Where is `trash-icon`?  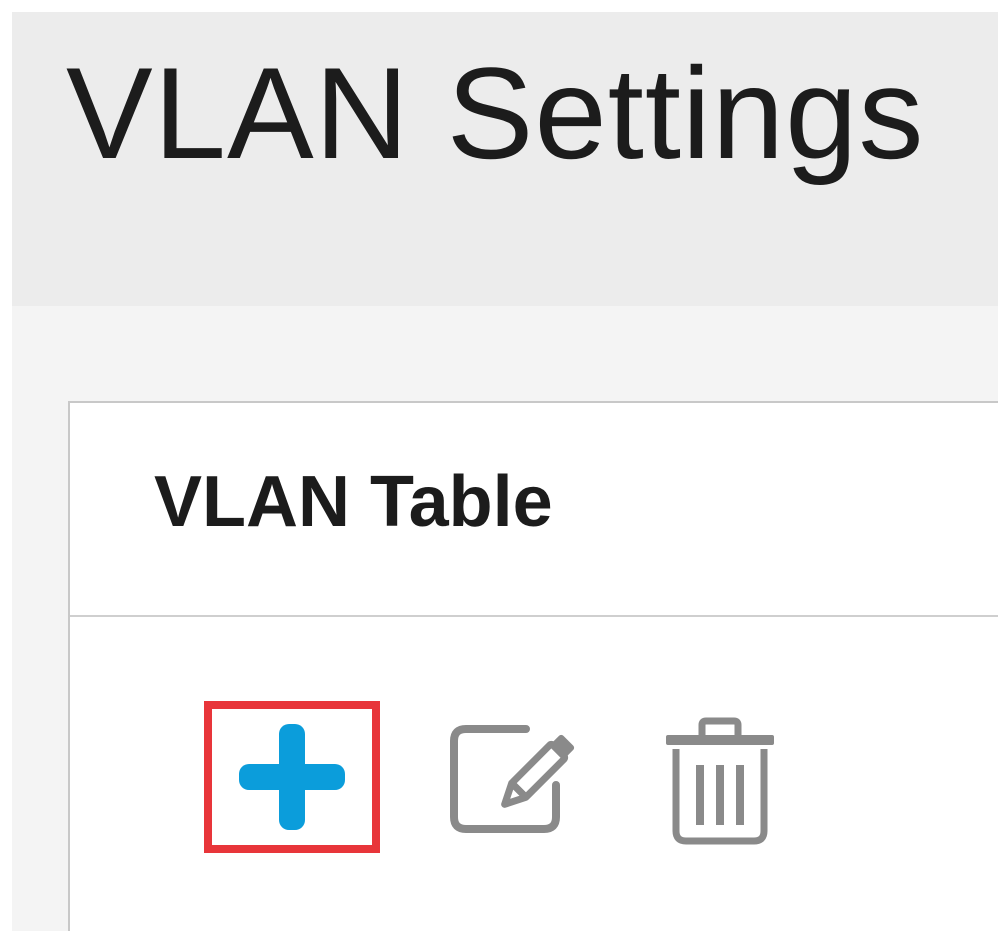
trash-icon is located at coordinates (720, 781).